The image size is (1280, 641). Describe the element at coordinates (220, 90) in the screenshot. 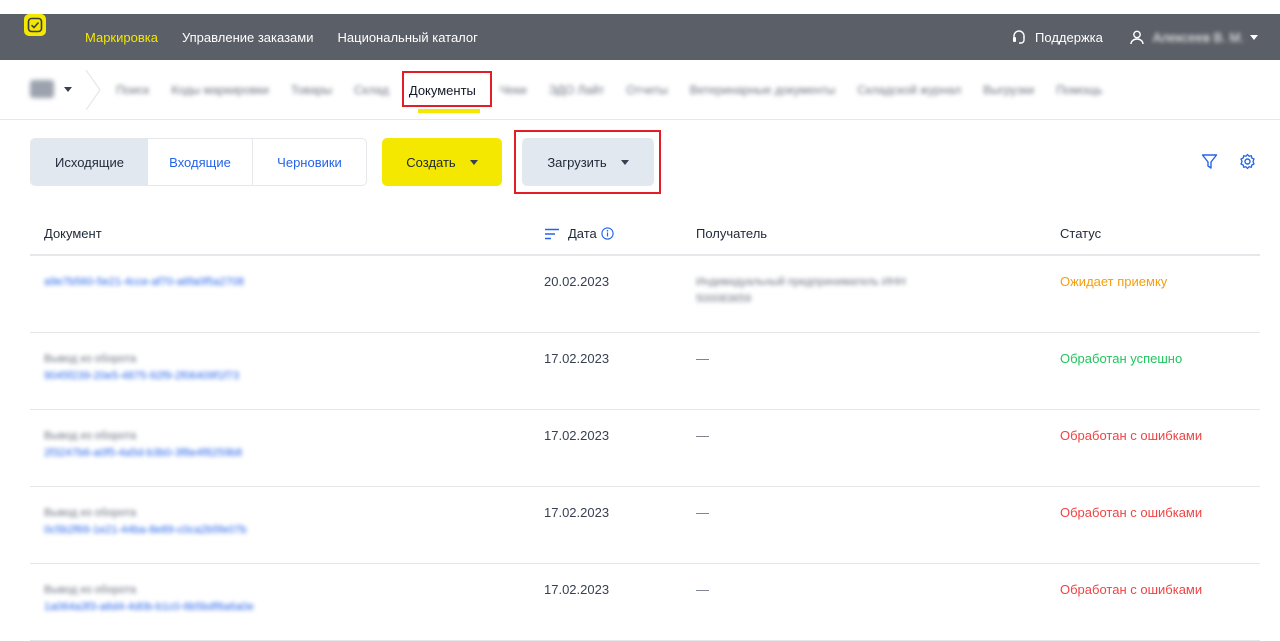

I see `tab-codes: Коды маркировки` at that location.